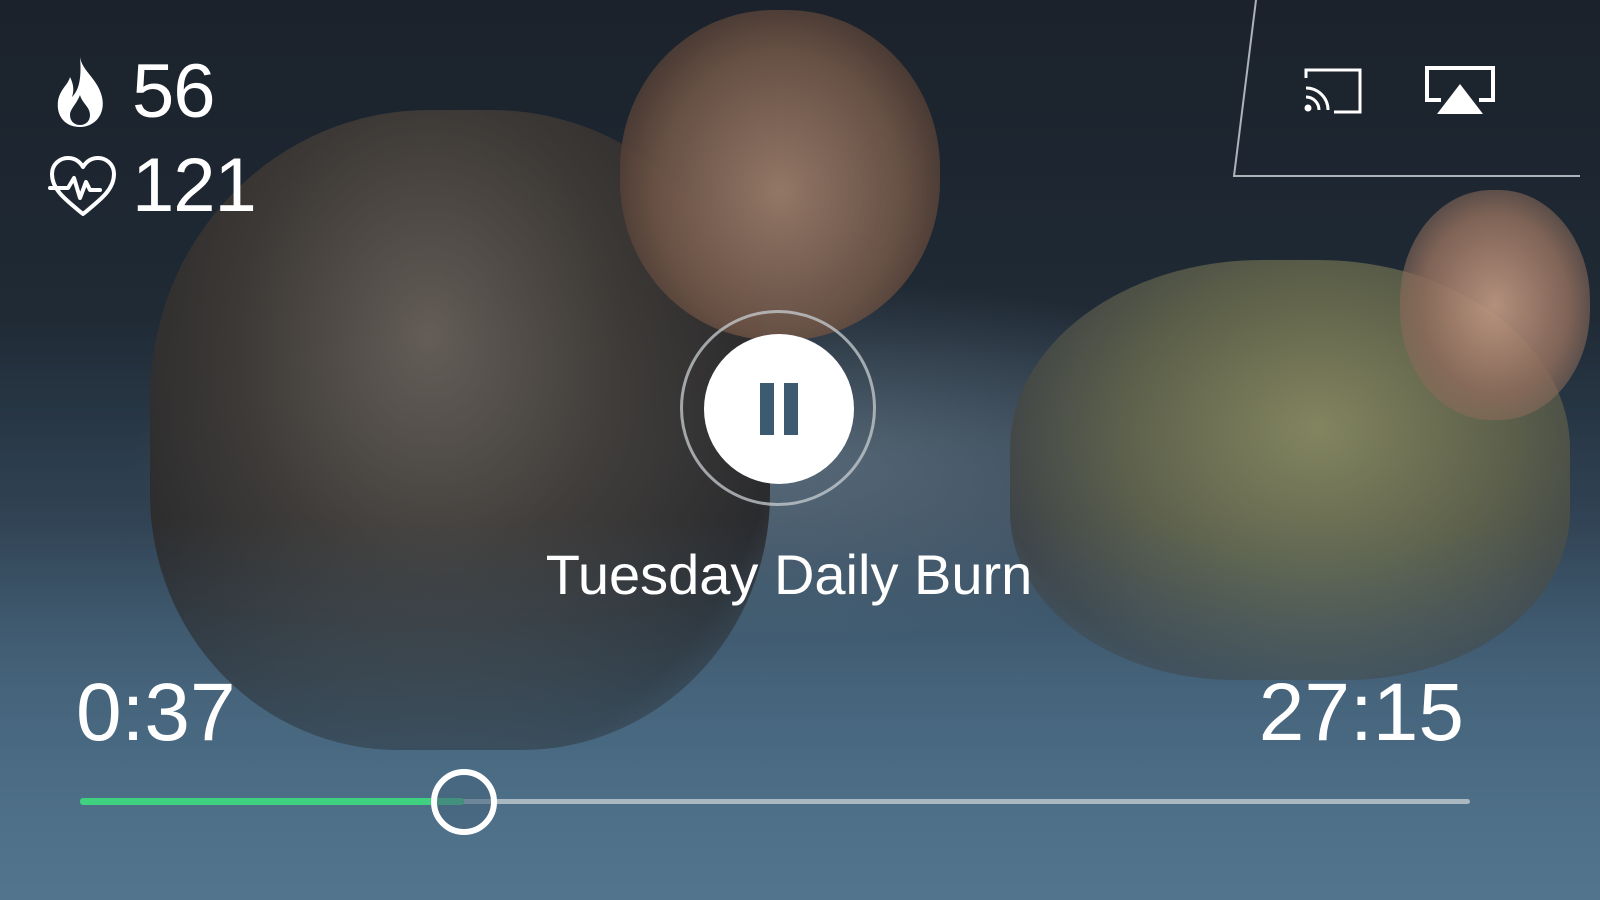 Image resolution: width=1600 pixels, height=900 pixels. I want to click on calories-stat: 56, so click(134, 91).